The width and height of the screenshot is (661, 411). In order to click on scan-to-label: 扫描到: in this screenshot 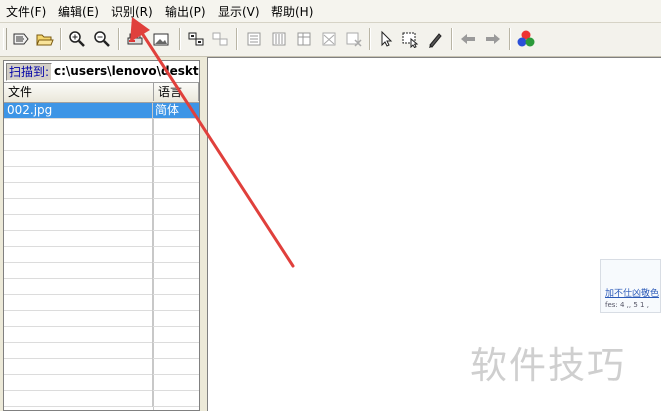, I will do `click(29, 72)`.